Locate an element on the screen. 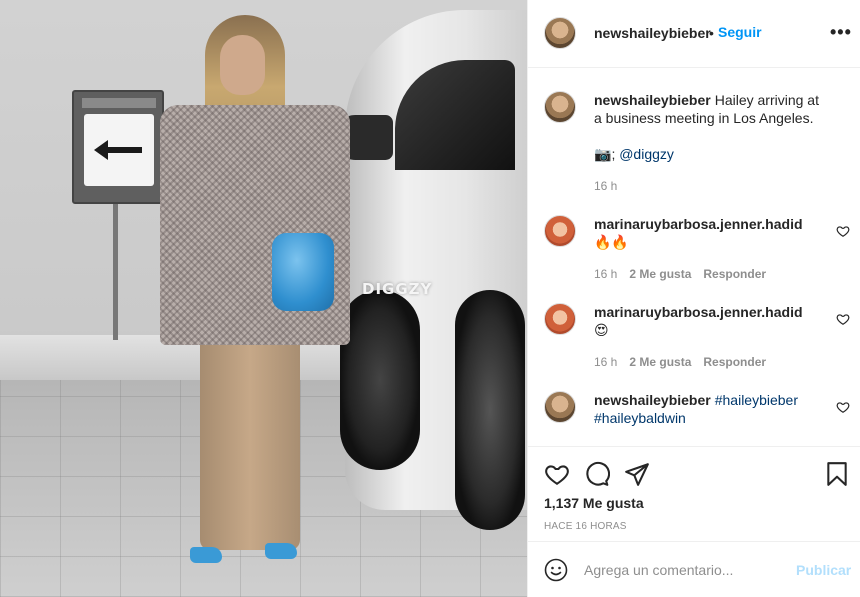 The image size is (860, 597). photo-watermark: DIGGZY is located at coordinates (397, 289).